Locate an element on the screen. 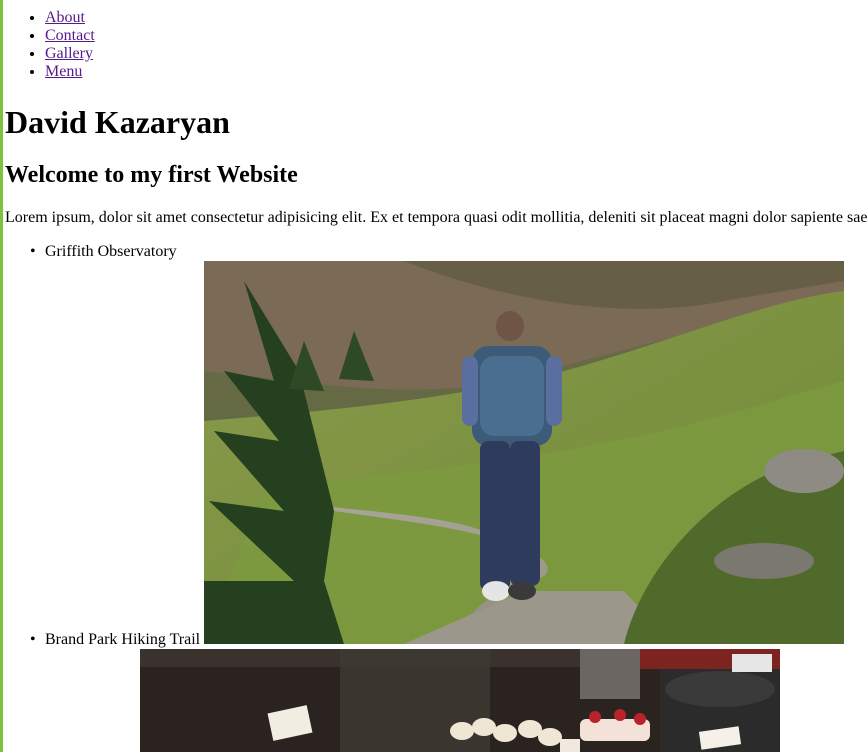  place-name: Brand Park Hiking Trail is located at coordinates (123, 639).